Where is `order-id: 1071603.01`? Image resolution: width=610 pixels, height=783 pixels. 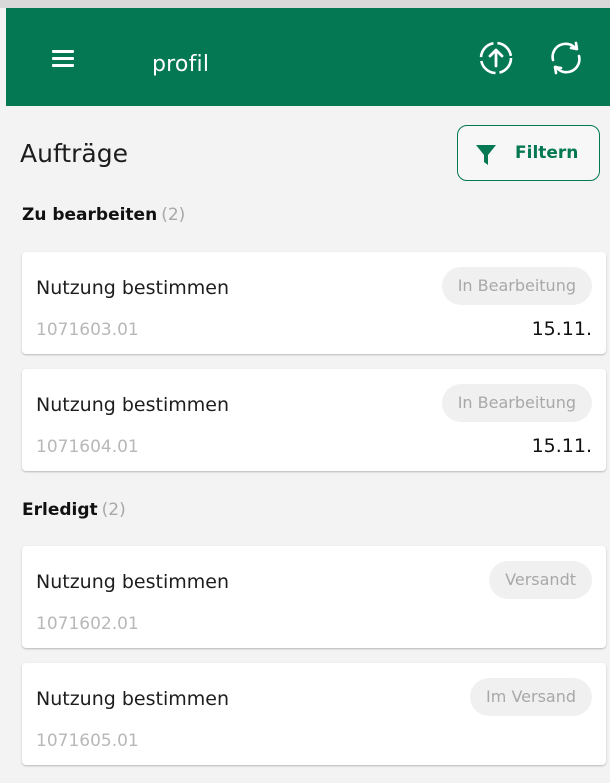
order-id: 1071603.01 is located at coordinates (87, 330).